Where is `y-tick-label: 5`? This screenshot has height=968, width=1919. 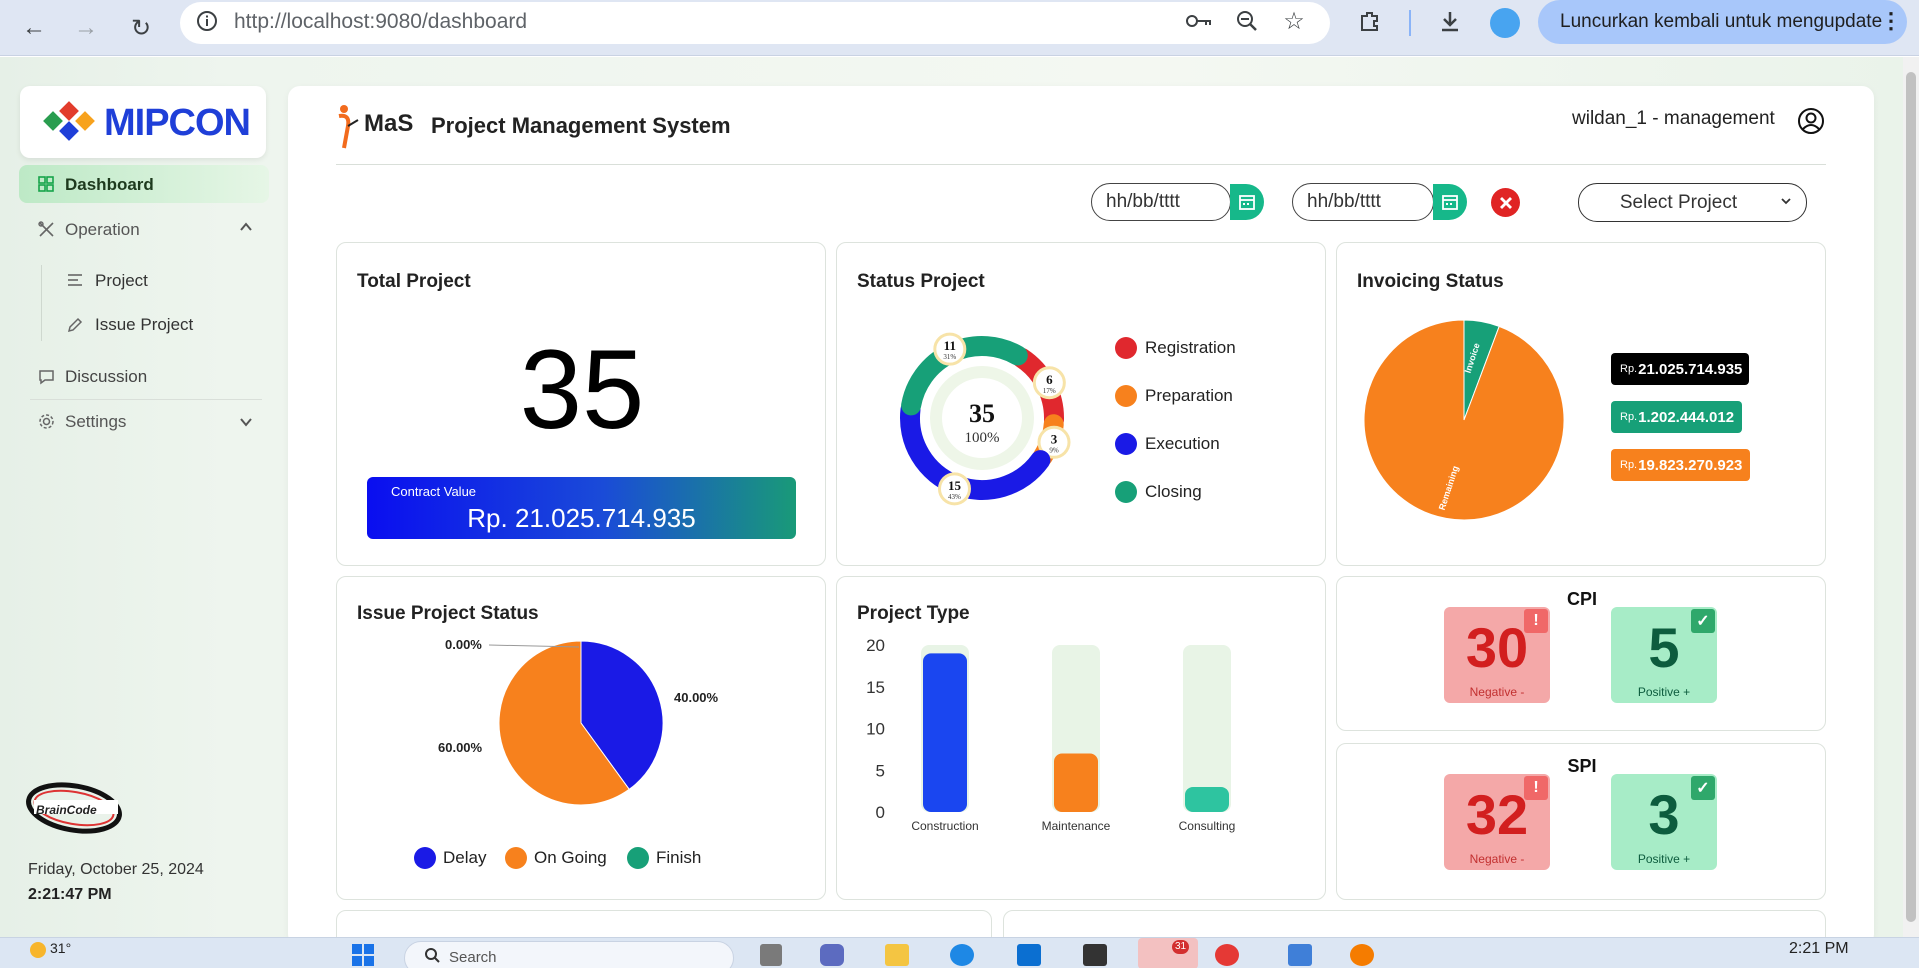
y-tick-label: 5 is located at coordinates (880, 770).